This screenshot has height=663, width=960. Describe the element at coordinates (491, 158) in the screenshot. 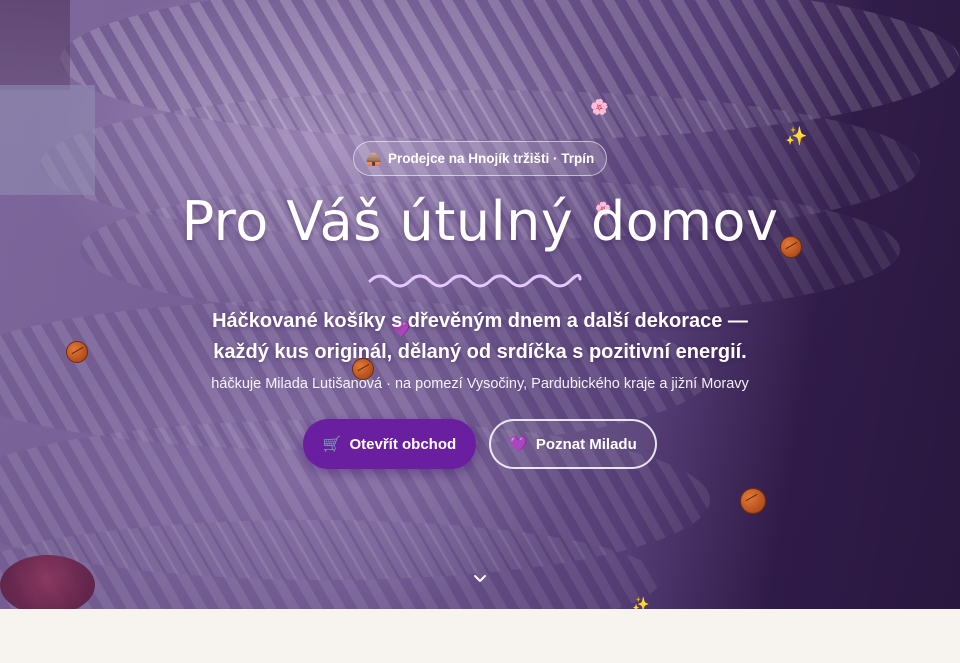

I see `badge-text: Prodejce na Hnojík tržišti · Trpín` at that location.